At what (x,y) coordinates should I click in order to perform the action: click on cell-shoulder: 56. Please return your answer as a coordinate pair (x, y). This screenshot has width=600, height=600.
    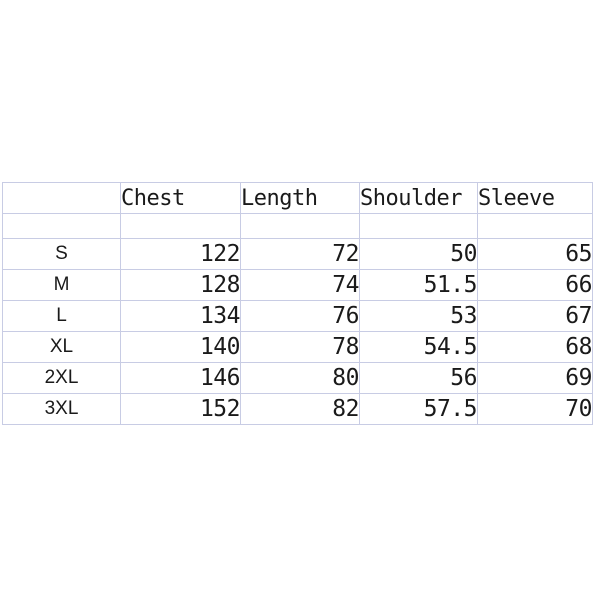
    Looking at the image, I should click on (418, 378).